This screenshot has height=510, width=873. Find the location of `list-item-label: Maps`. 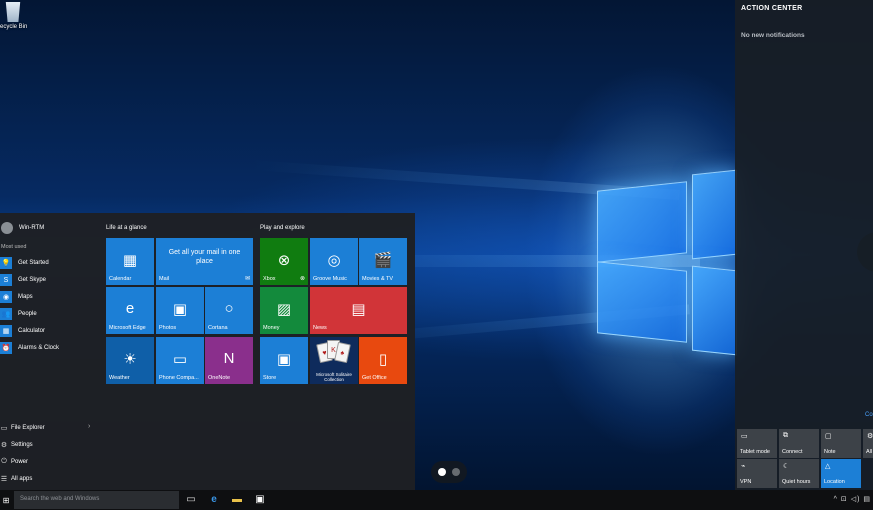

list-item-label: Maps is located at coordinates (25, 297).